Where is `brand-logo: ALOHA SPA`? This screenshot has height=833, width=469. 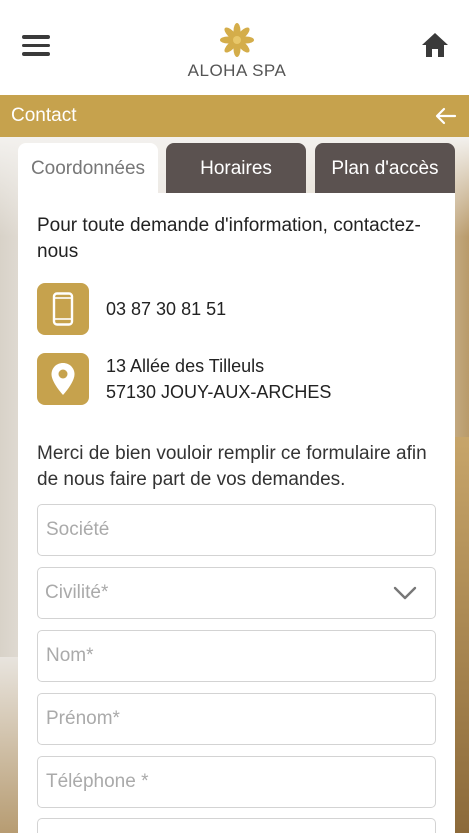 brand-logo: ALOHA SPA is located at coordinates (237, 51).